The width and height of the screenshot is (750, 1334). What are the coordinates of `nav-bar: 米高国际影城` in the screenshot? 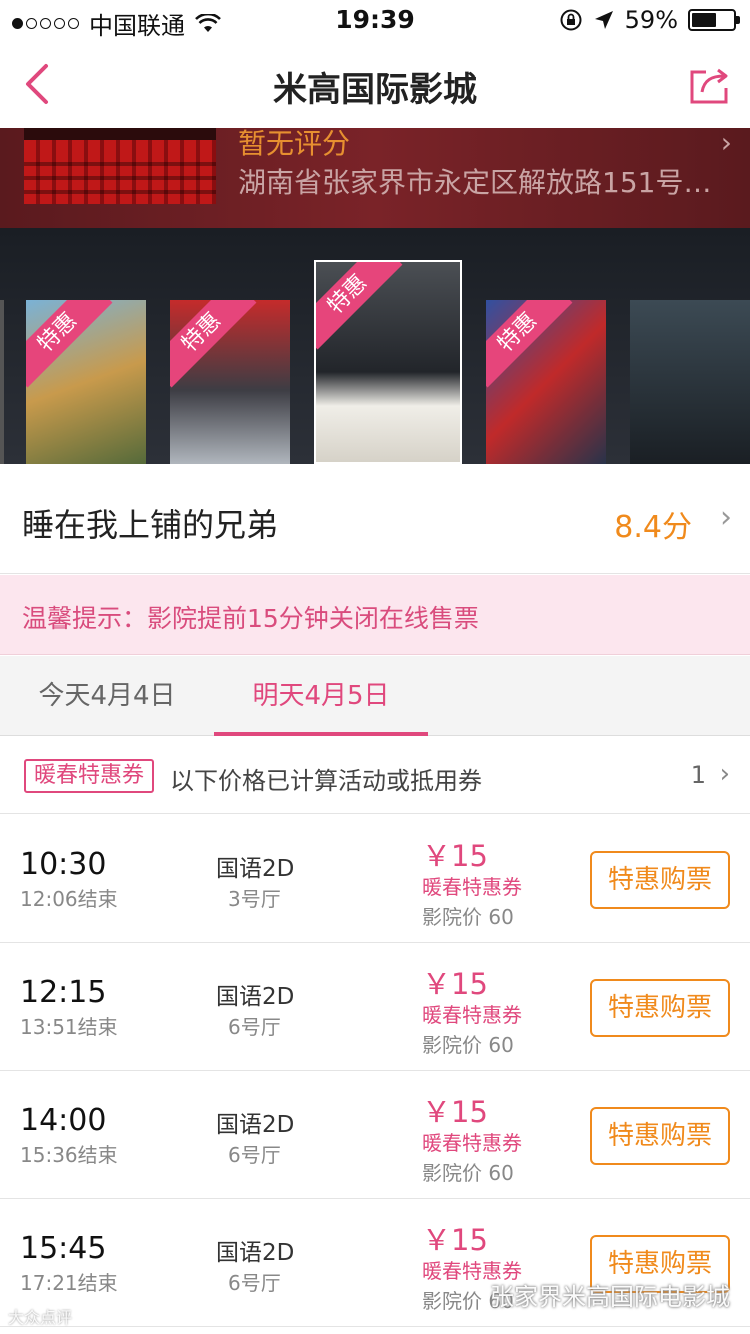 It's located at (375, 84).